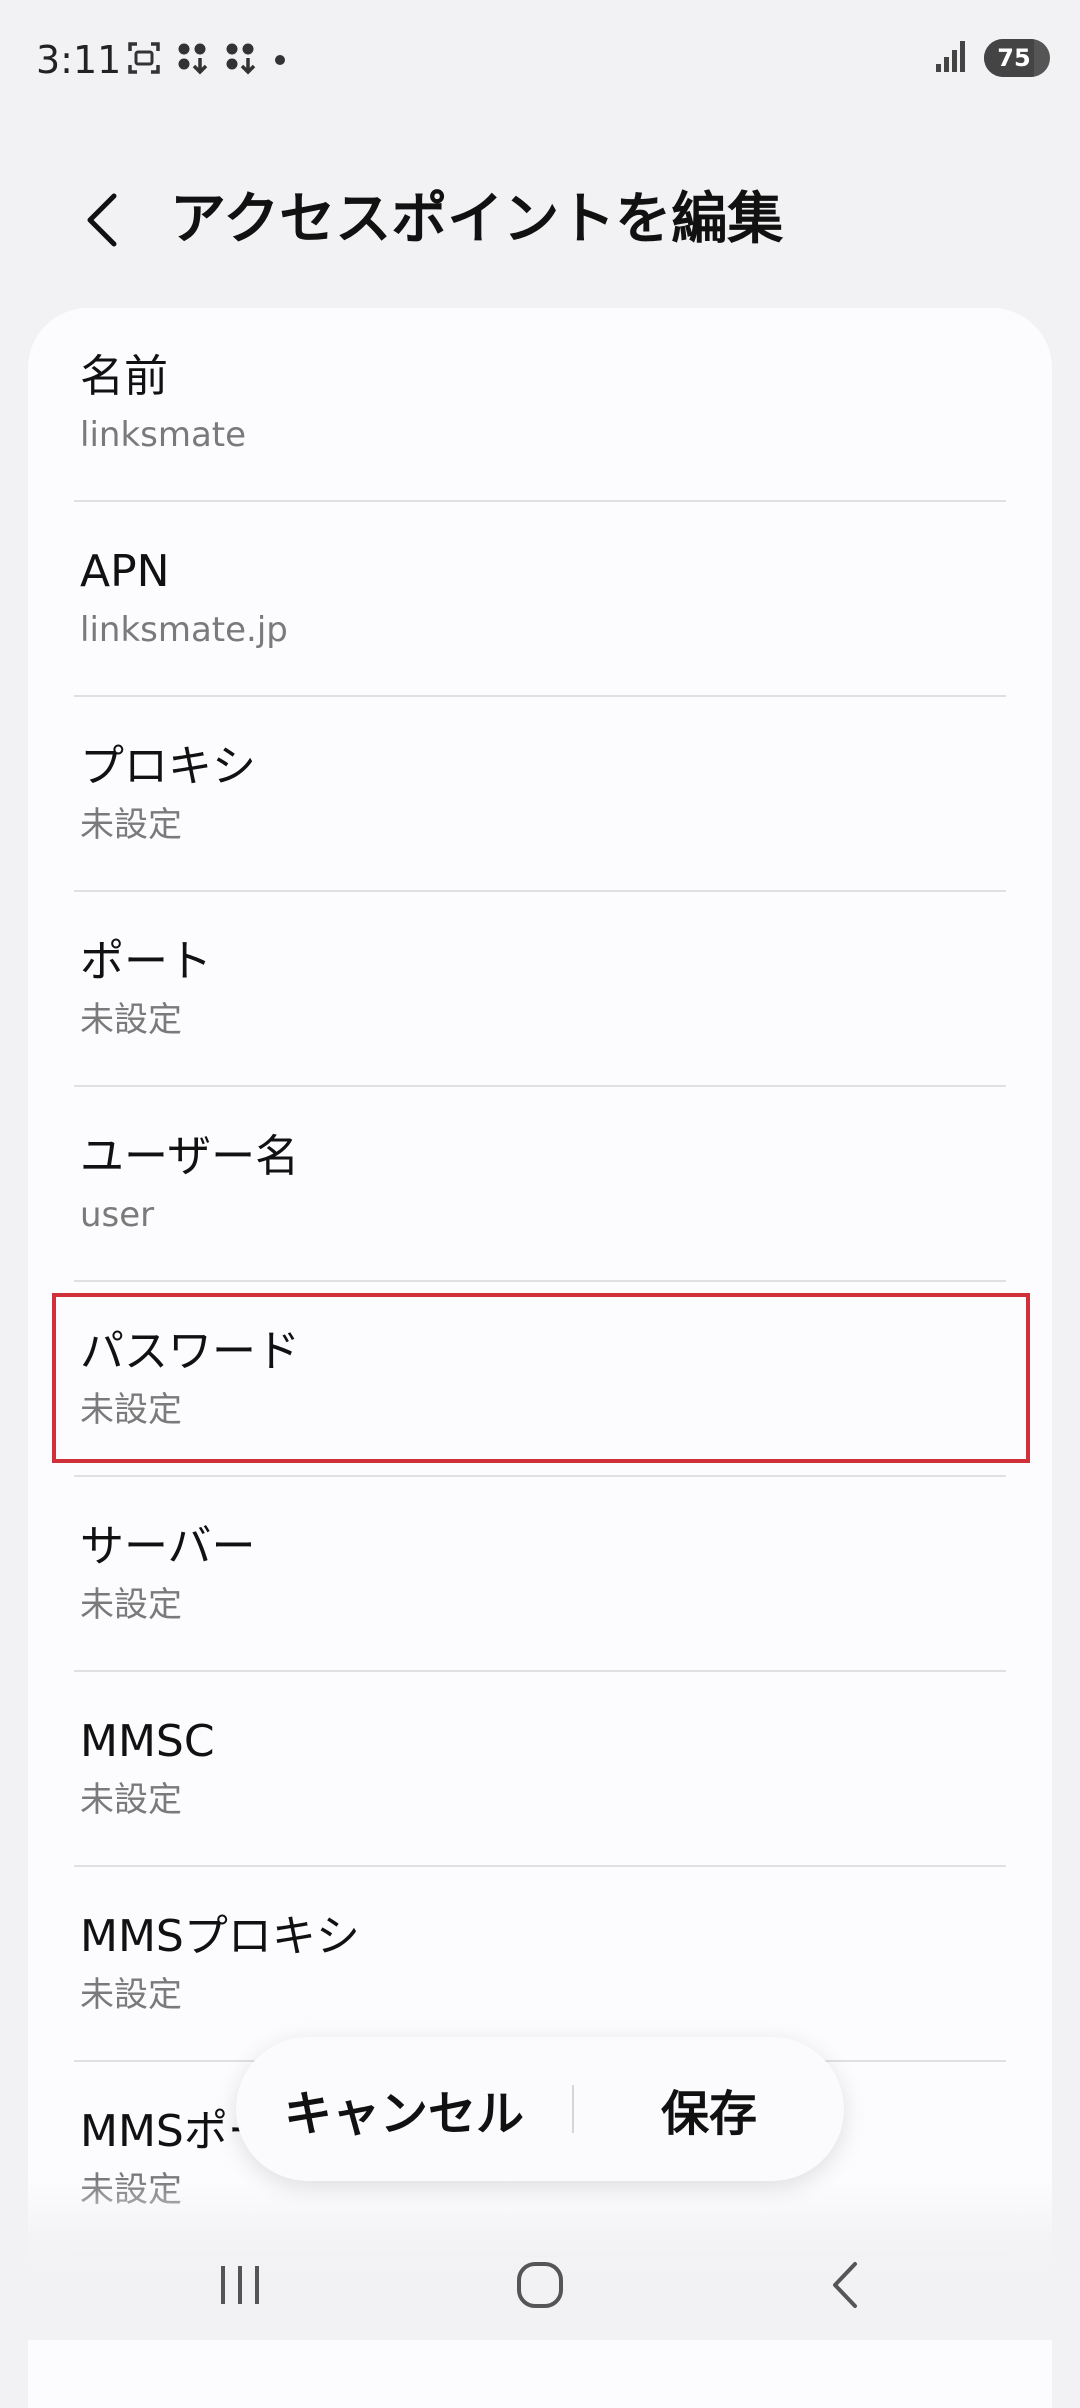  What do you see at coordinates (540, 405) in the screenshot?
I see `list-item-name: 名前 linksmate` at bounding box center [540, 405].